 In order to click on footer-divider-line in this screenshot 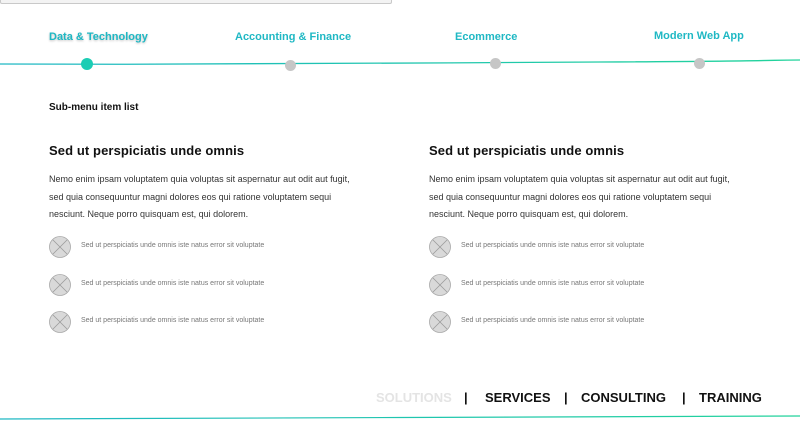, I will do `click(400, 417)`.